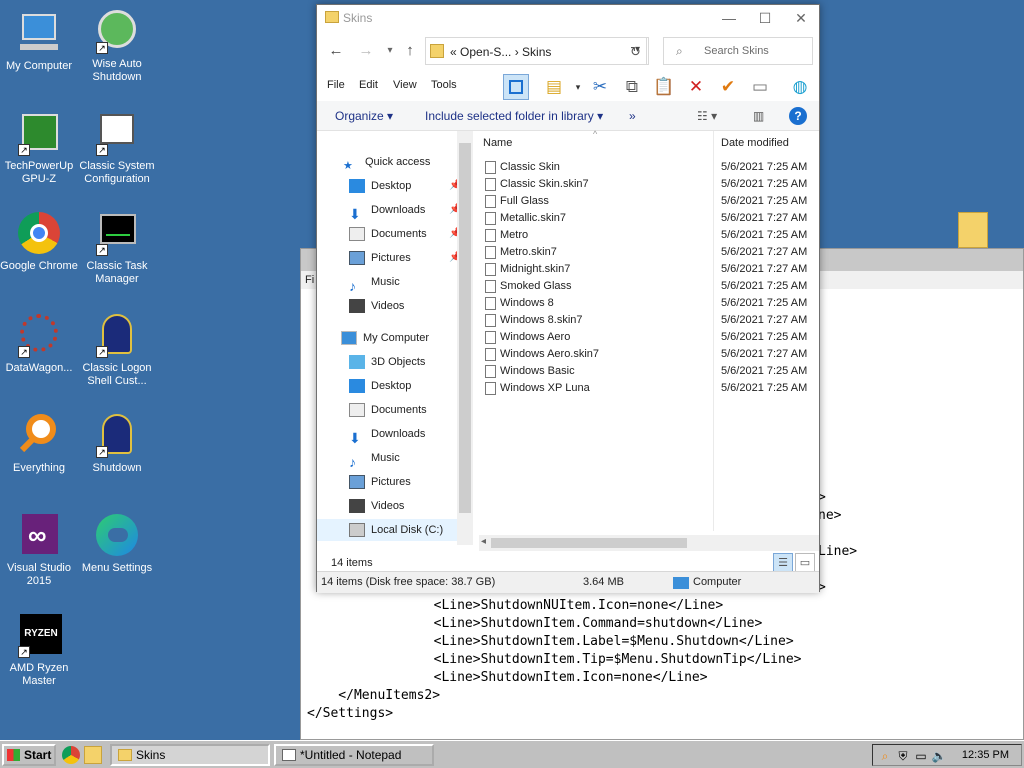 This screenshot has height=768, width=1024. I want to click on address-bar: « Open-S... › Skins ▾, so click(536, 51).